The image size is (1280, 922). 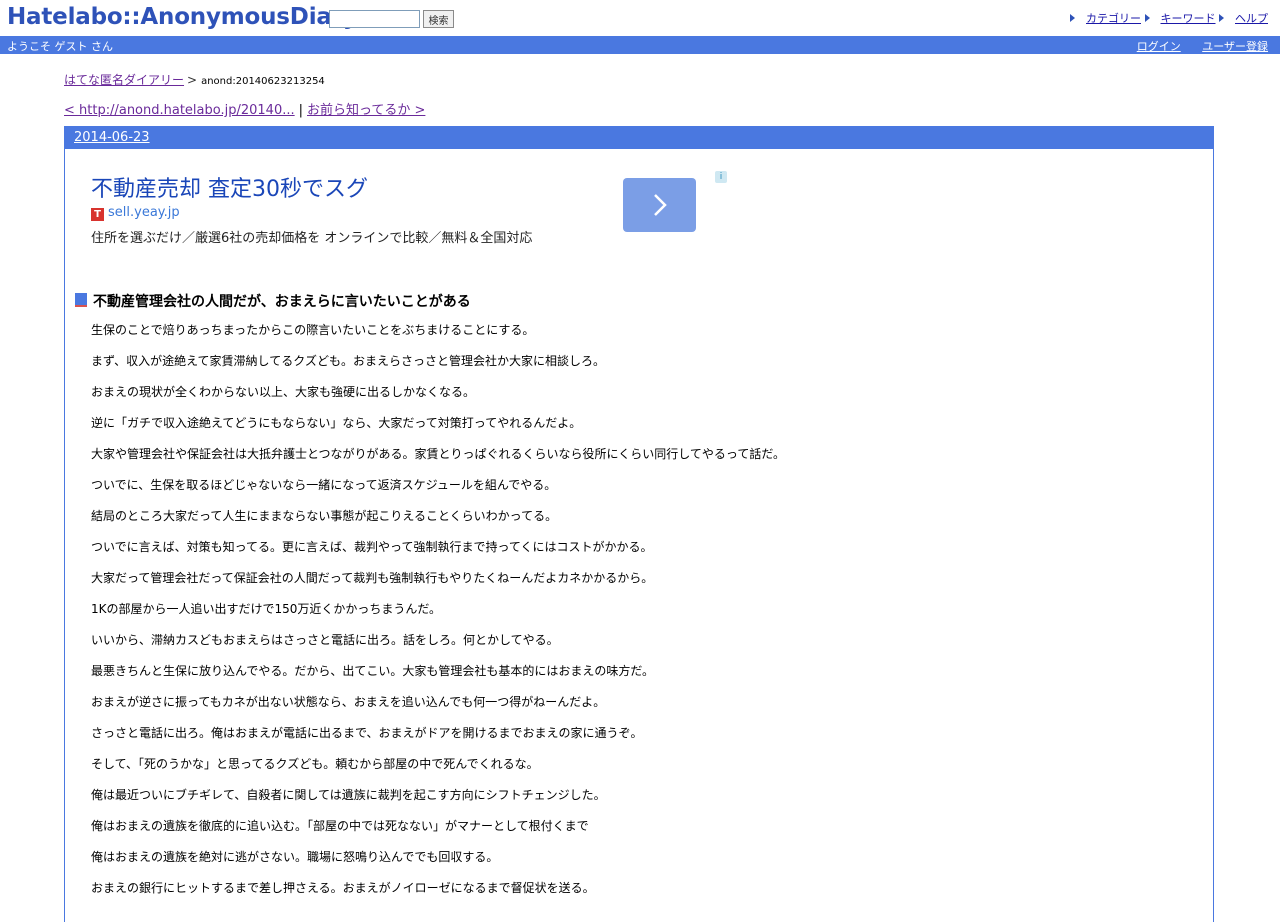 I want to click on article-paragraph: 結局のところ大家だって人生にままならない事態が起こりえることくらいわかってる。, so click(x=324, y=516).